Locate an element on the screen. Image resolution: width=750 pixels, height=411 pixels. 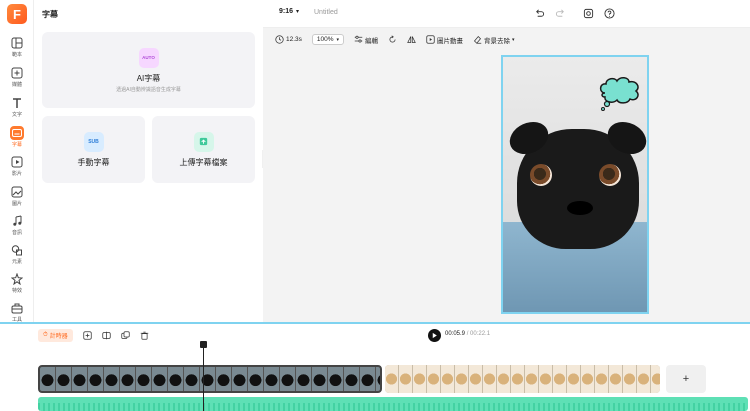
background-remove-button: 背景去除 ▾ is located at coordinates (494, 40).